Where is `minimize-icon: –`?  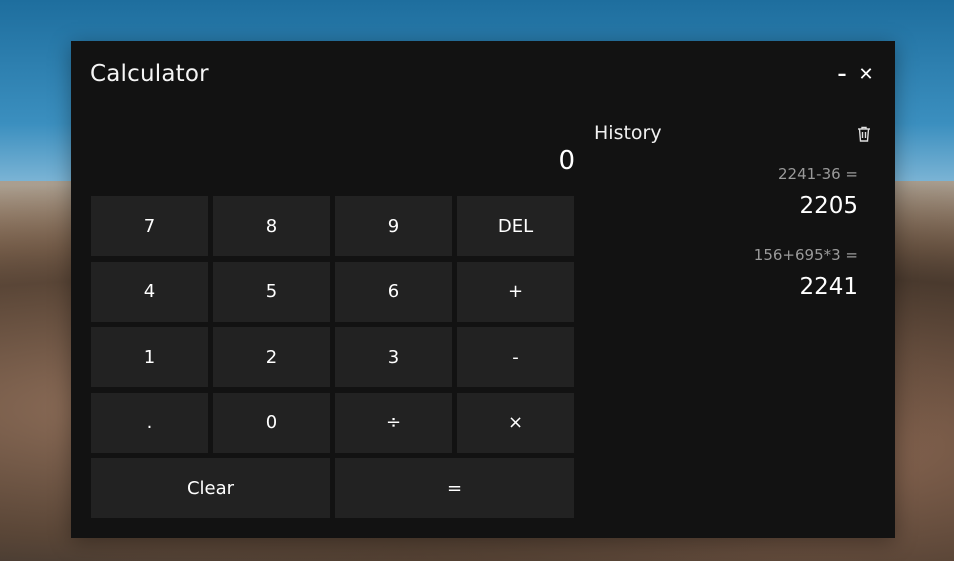 minimize-icon: – is located at coordinates (842, 74).